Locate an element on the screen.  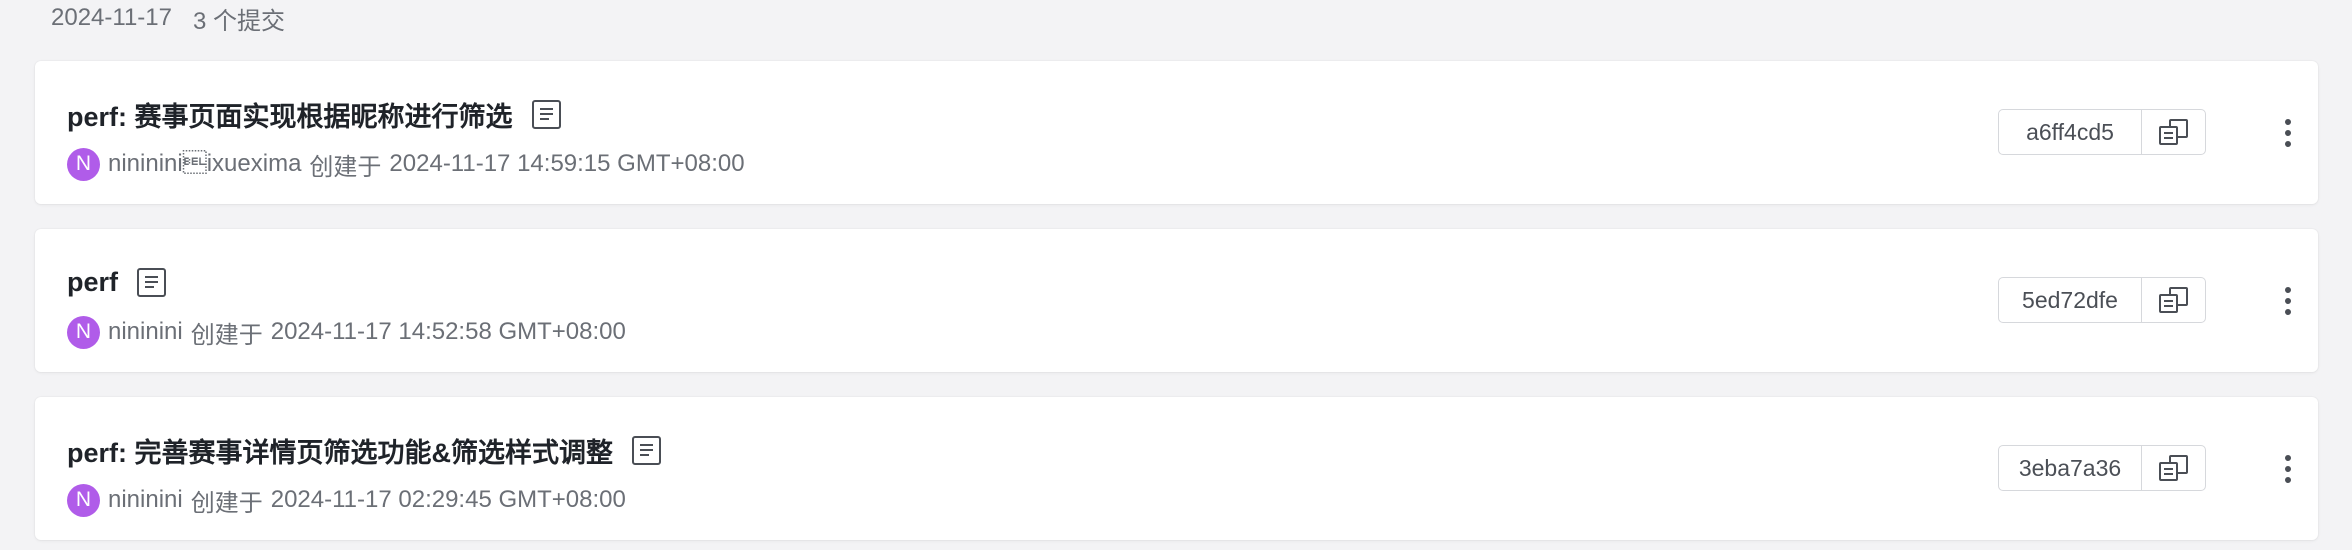
commit-title-row: perf: 赛事页面实现根据昵称进行筛选 is located at coordinates (314, 114).